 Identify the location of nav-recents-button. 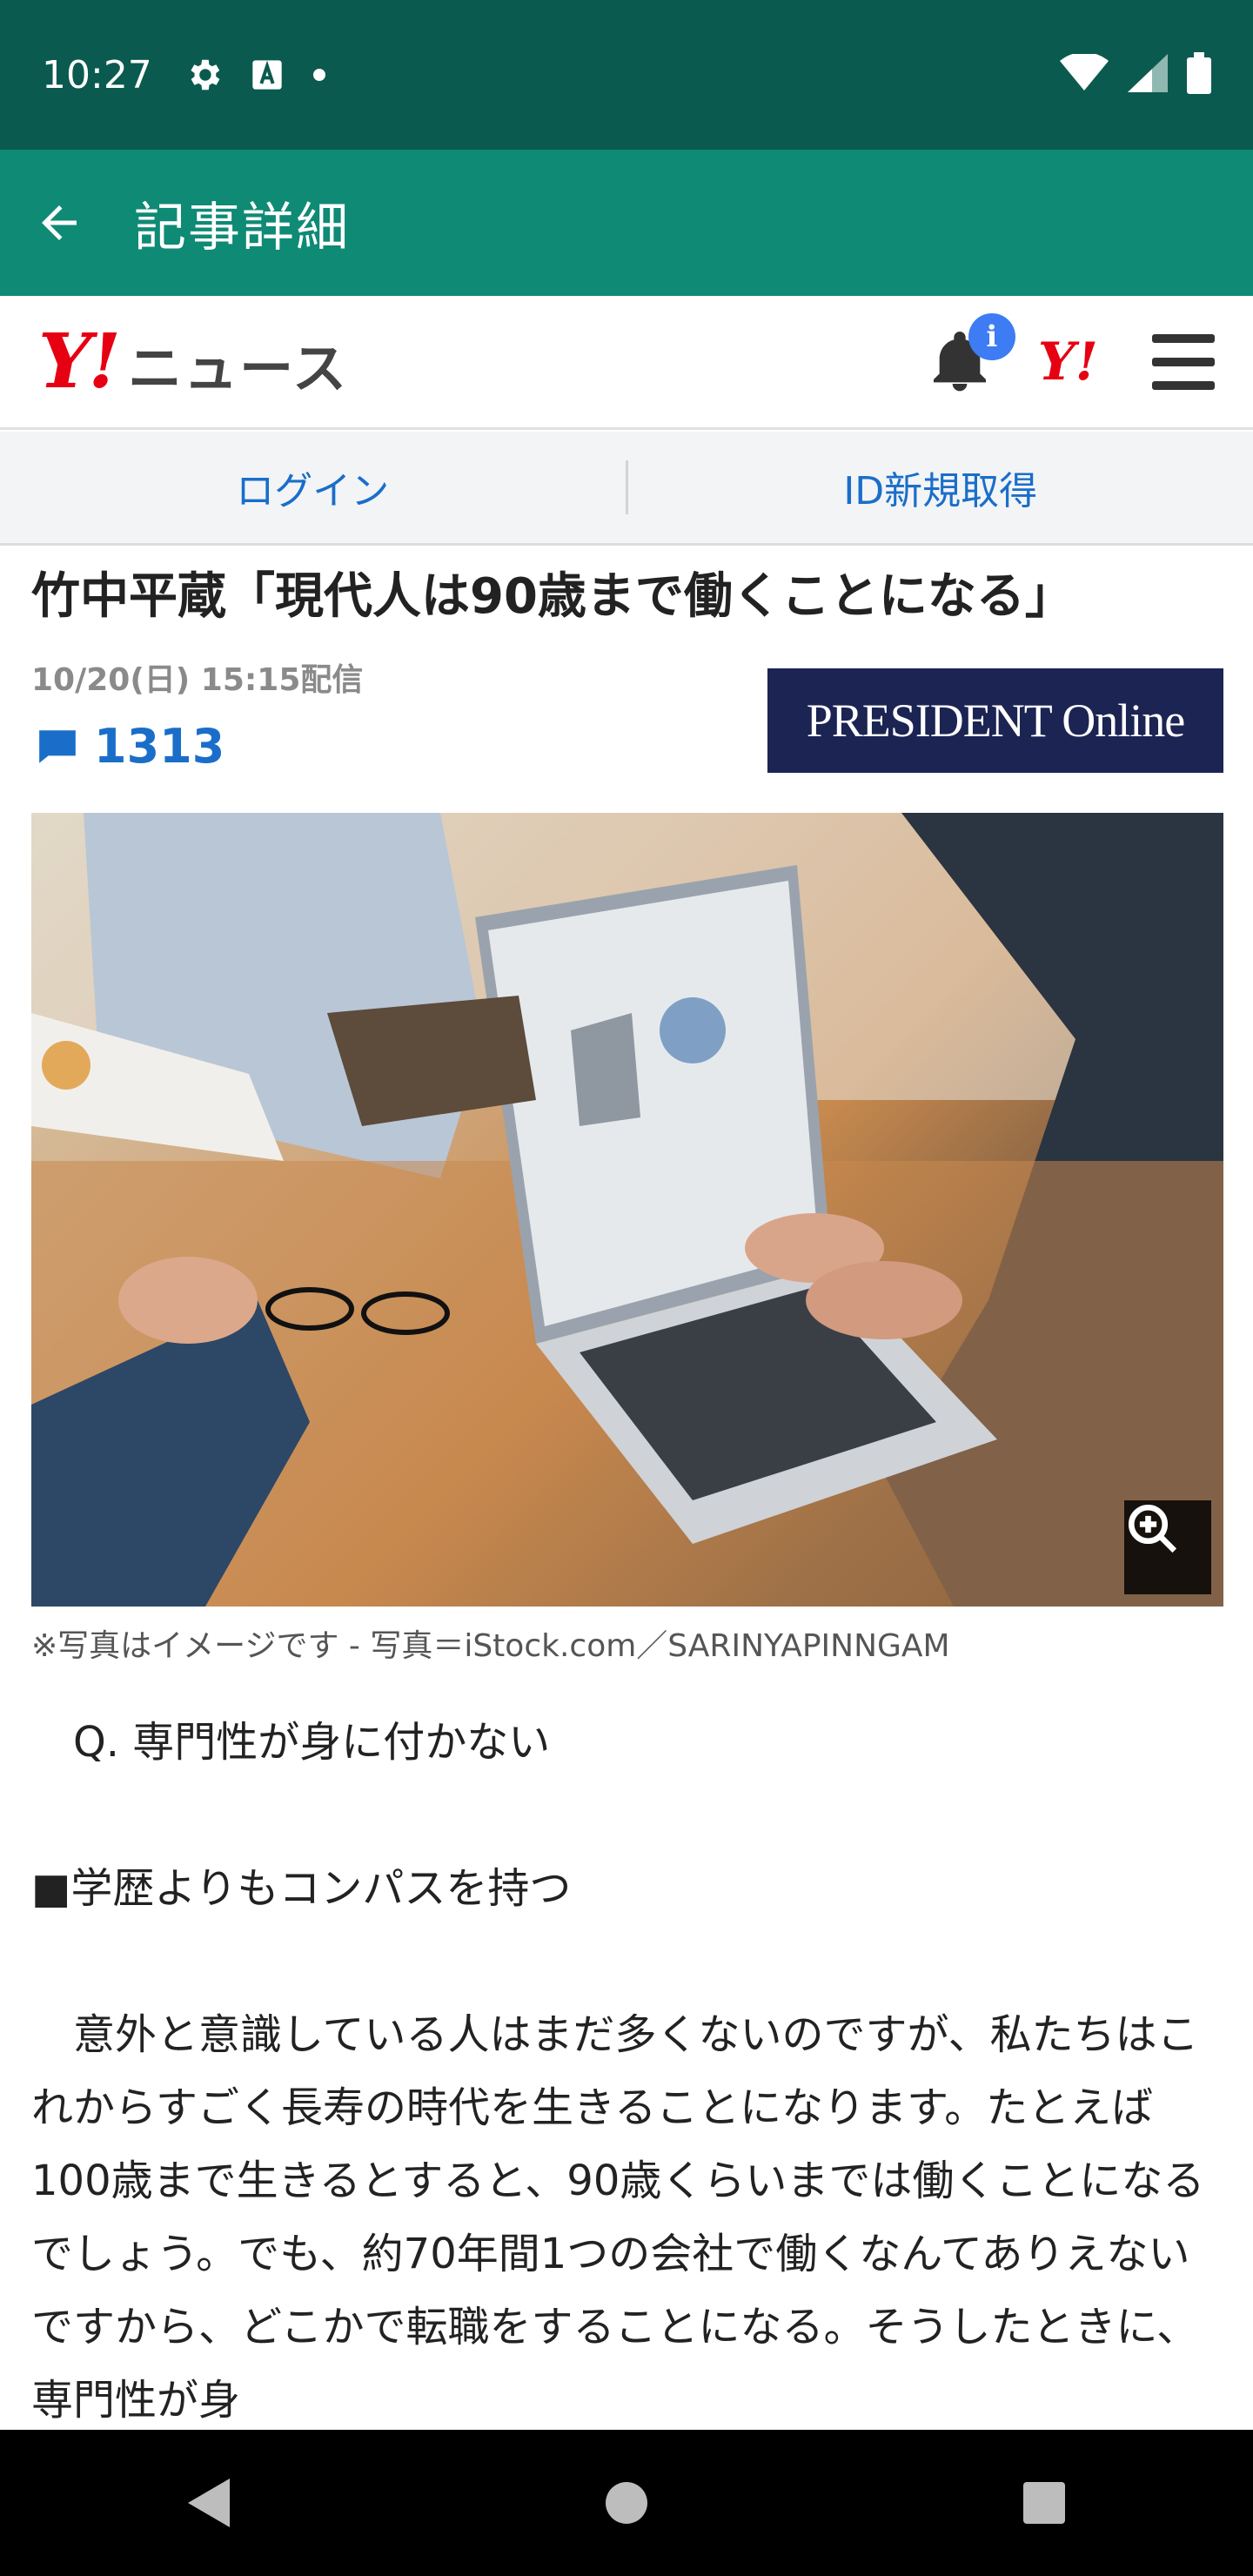
(1044, 2503).